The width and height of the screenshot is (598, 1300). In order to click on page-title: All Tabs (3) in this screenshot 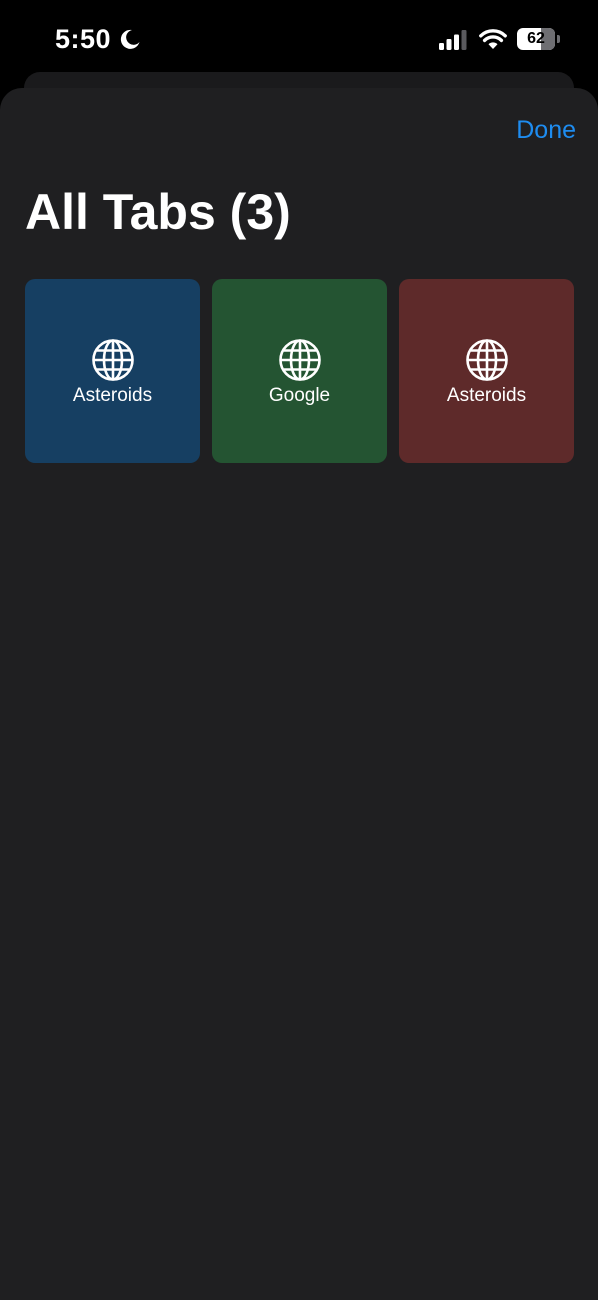, I will do `click(158, 212)`.